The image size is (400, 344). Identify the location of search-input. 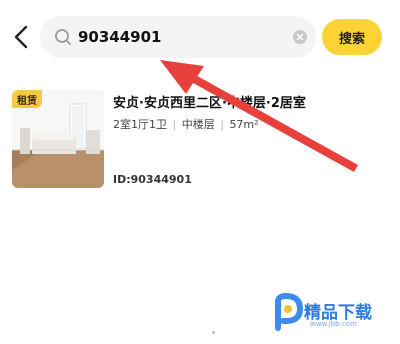
(178, 37).